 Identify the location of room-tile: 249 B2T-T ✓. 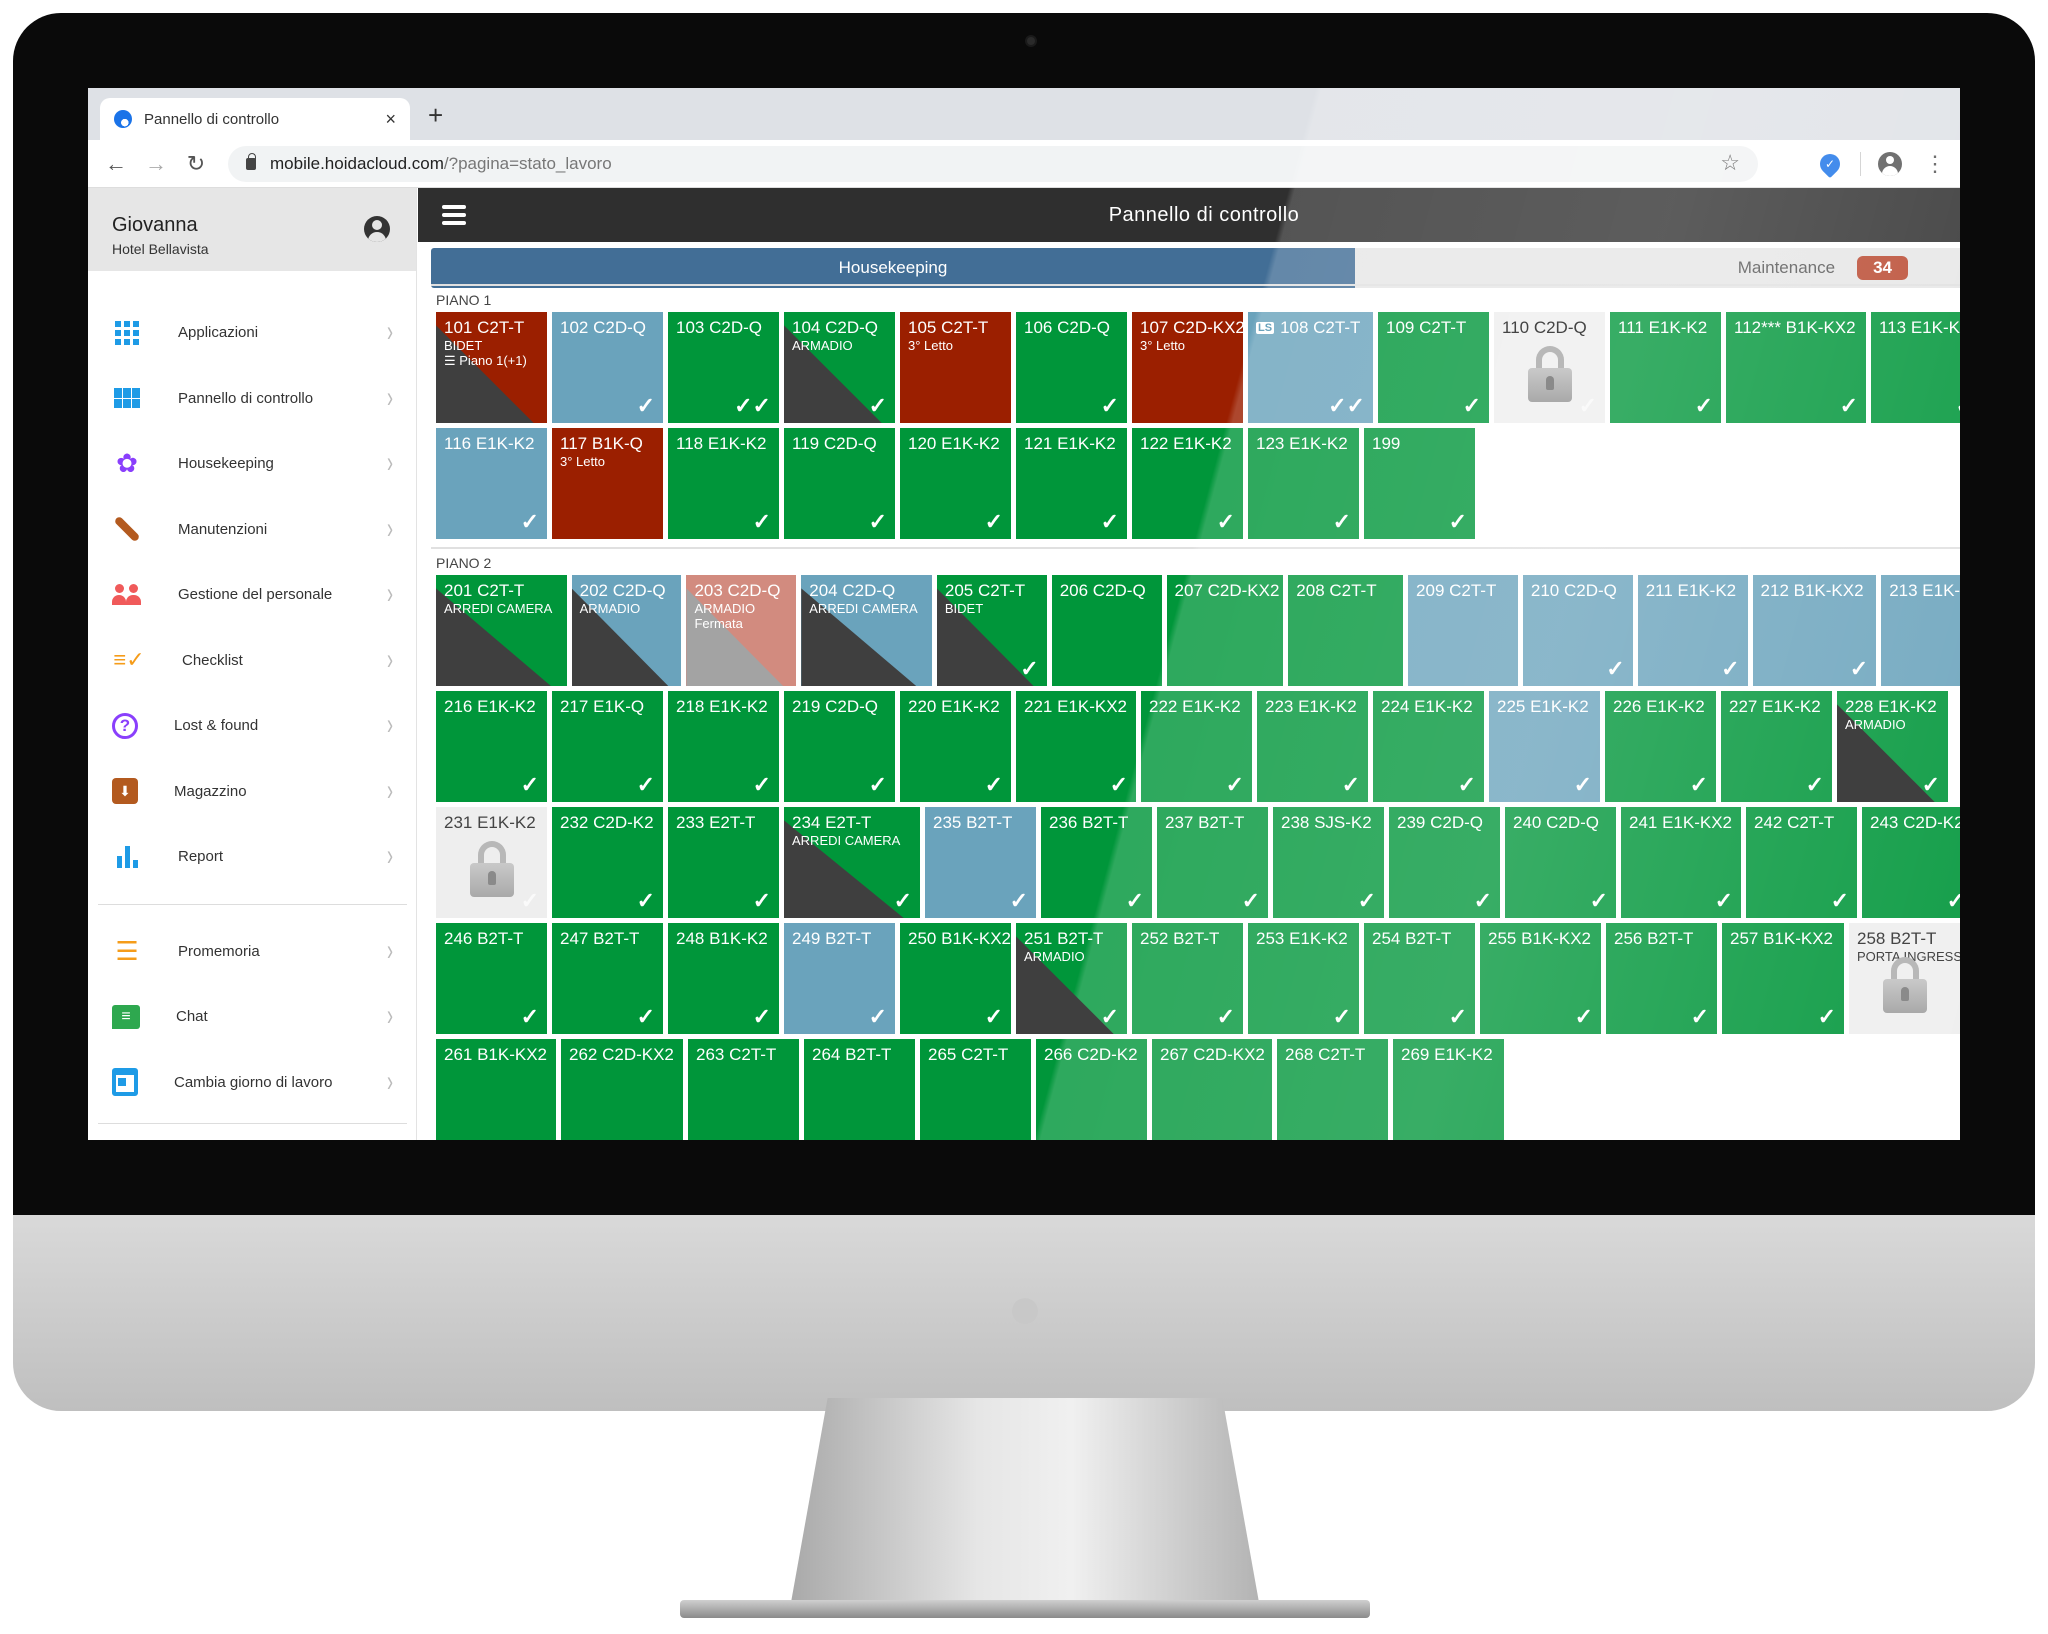
(839, 978).